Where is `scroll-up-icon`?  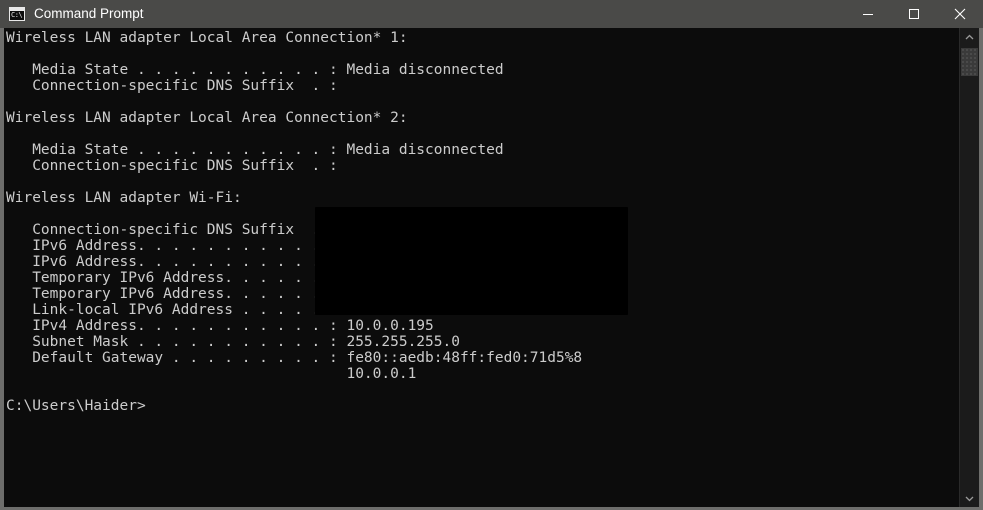
scroll-up-icon is located at coordinates (969, 37).